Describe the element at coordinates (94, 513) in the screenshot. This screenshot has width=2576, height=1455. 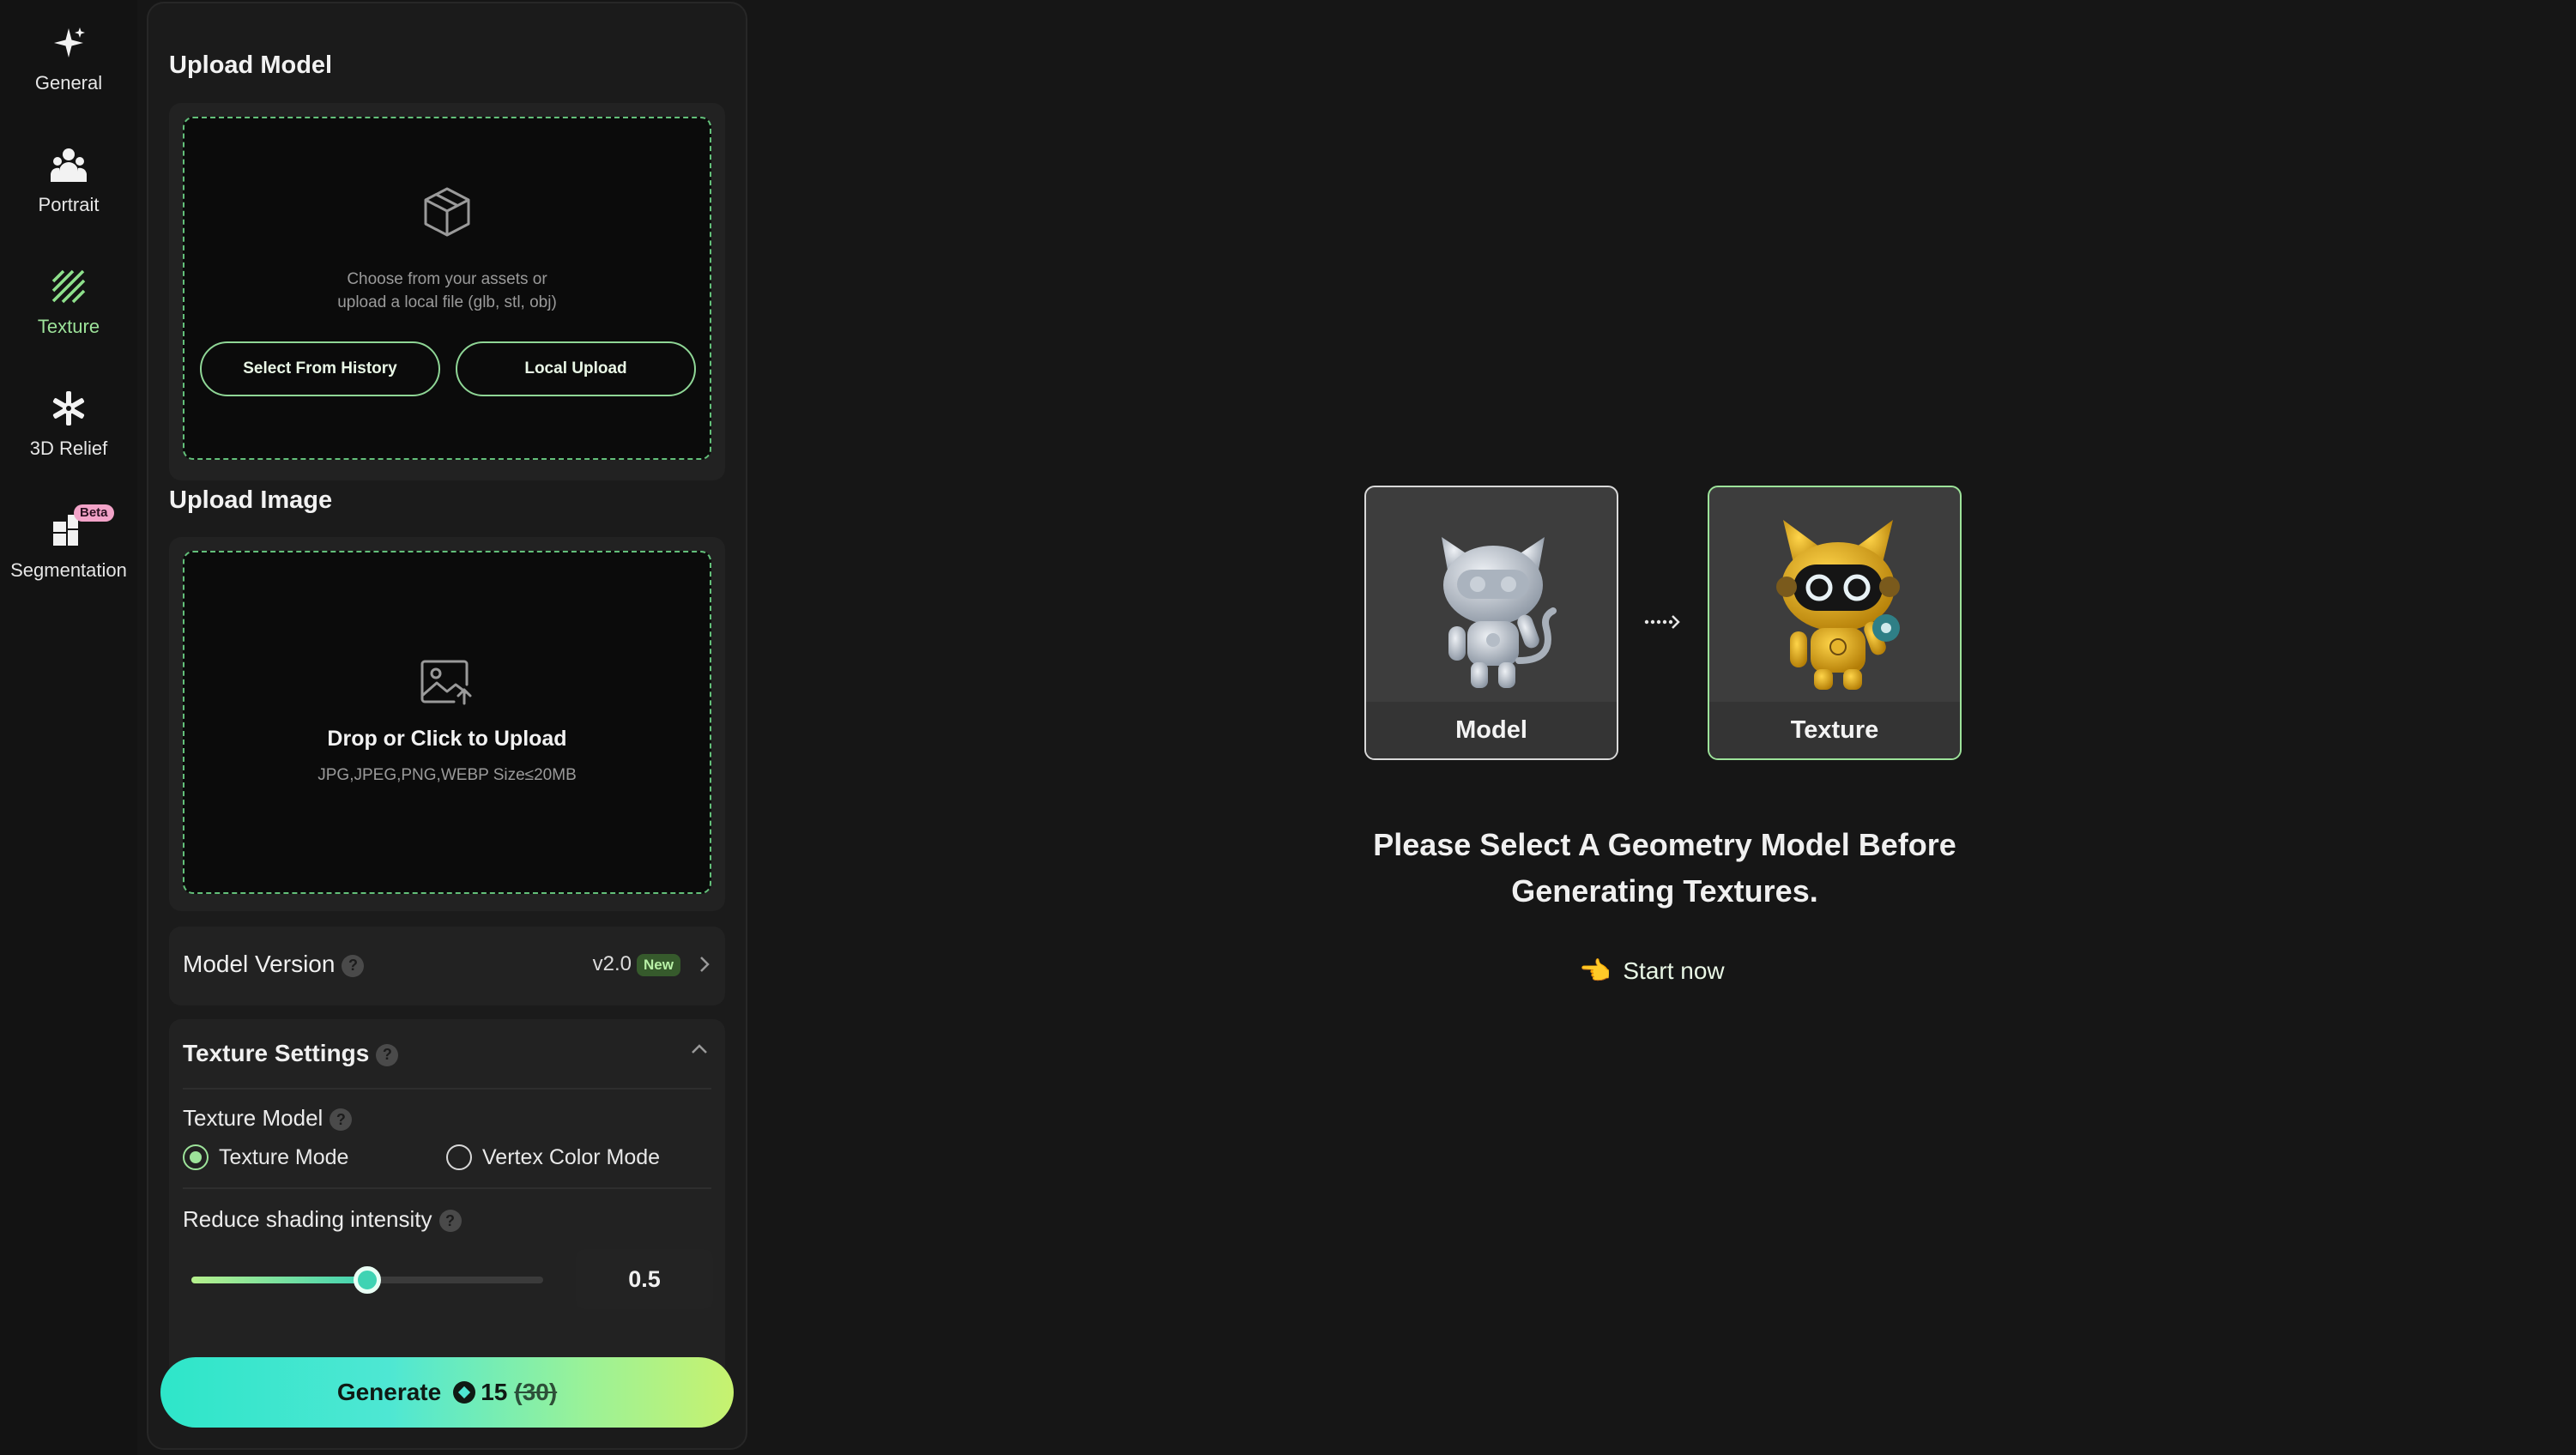
I see `beta-badge: Beta` at that location.